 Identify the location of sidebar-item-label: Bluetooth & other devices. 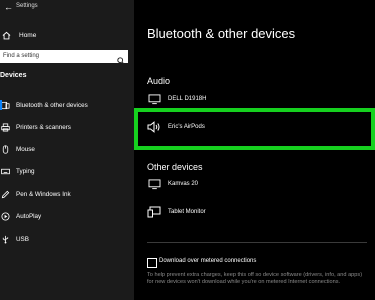
(52, 105).